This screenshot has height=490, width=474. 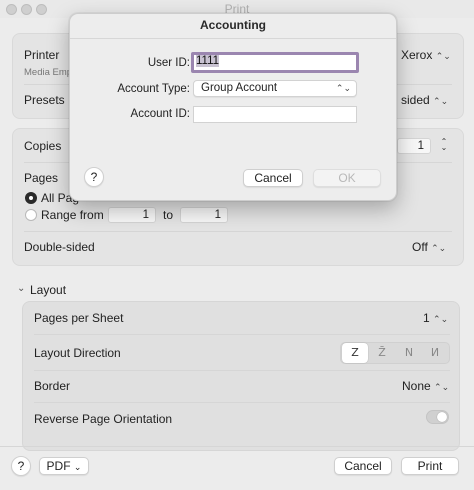 I want to click on border-value: None, so click(x=416, y=386).